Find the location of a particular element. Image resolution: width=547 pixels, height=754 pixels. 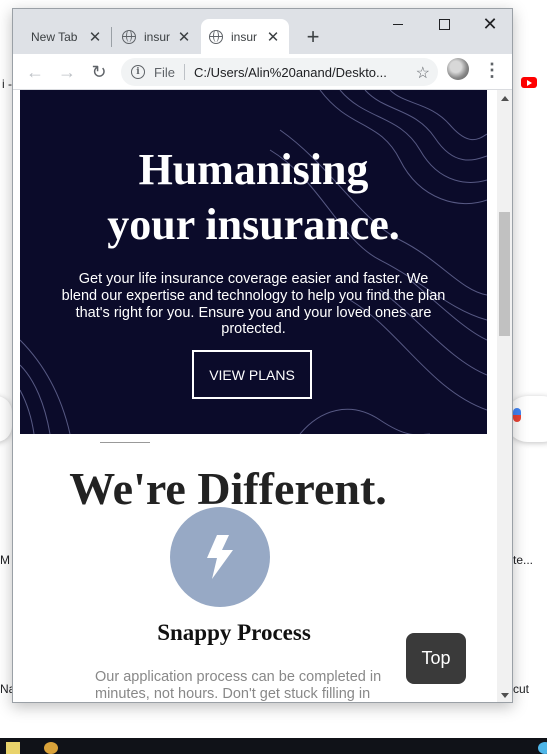

notepad-icon is located at coordinates (13, 748).